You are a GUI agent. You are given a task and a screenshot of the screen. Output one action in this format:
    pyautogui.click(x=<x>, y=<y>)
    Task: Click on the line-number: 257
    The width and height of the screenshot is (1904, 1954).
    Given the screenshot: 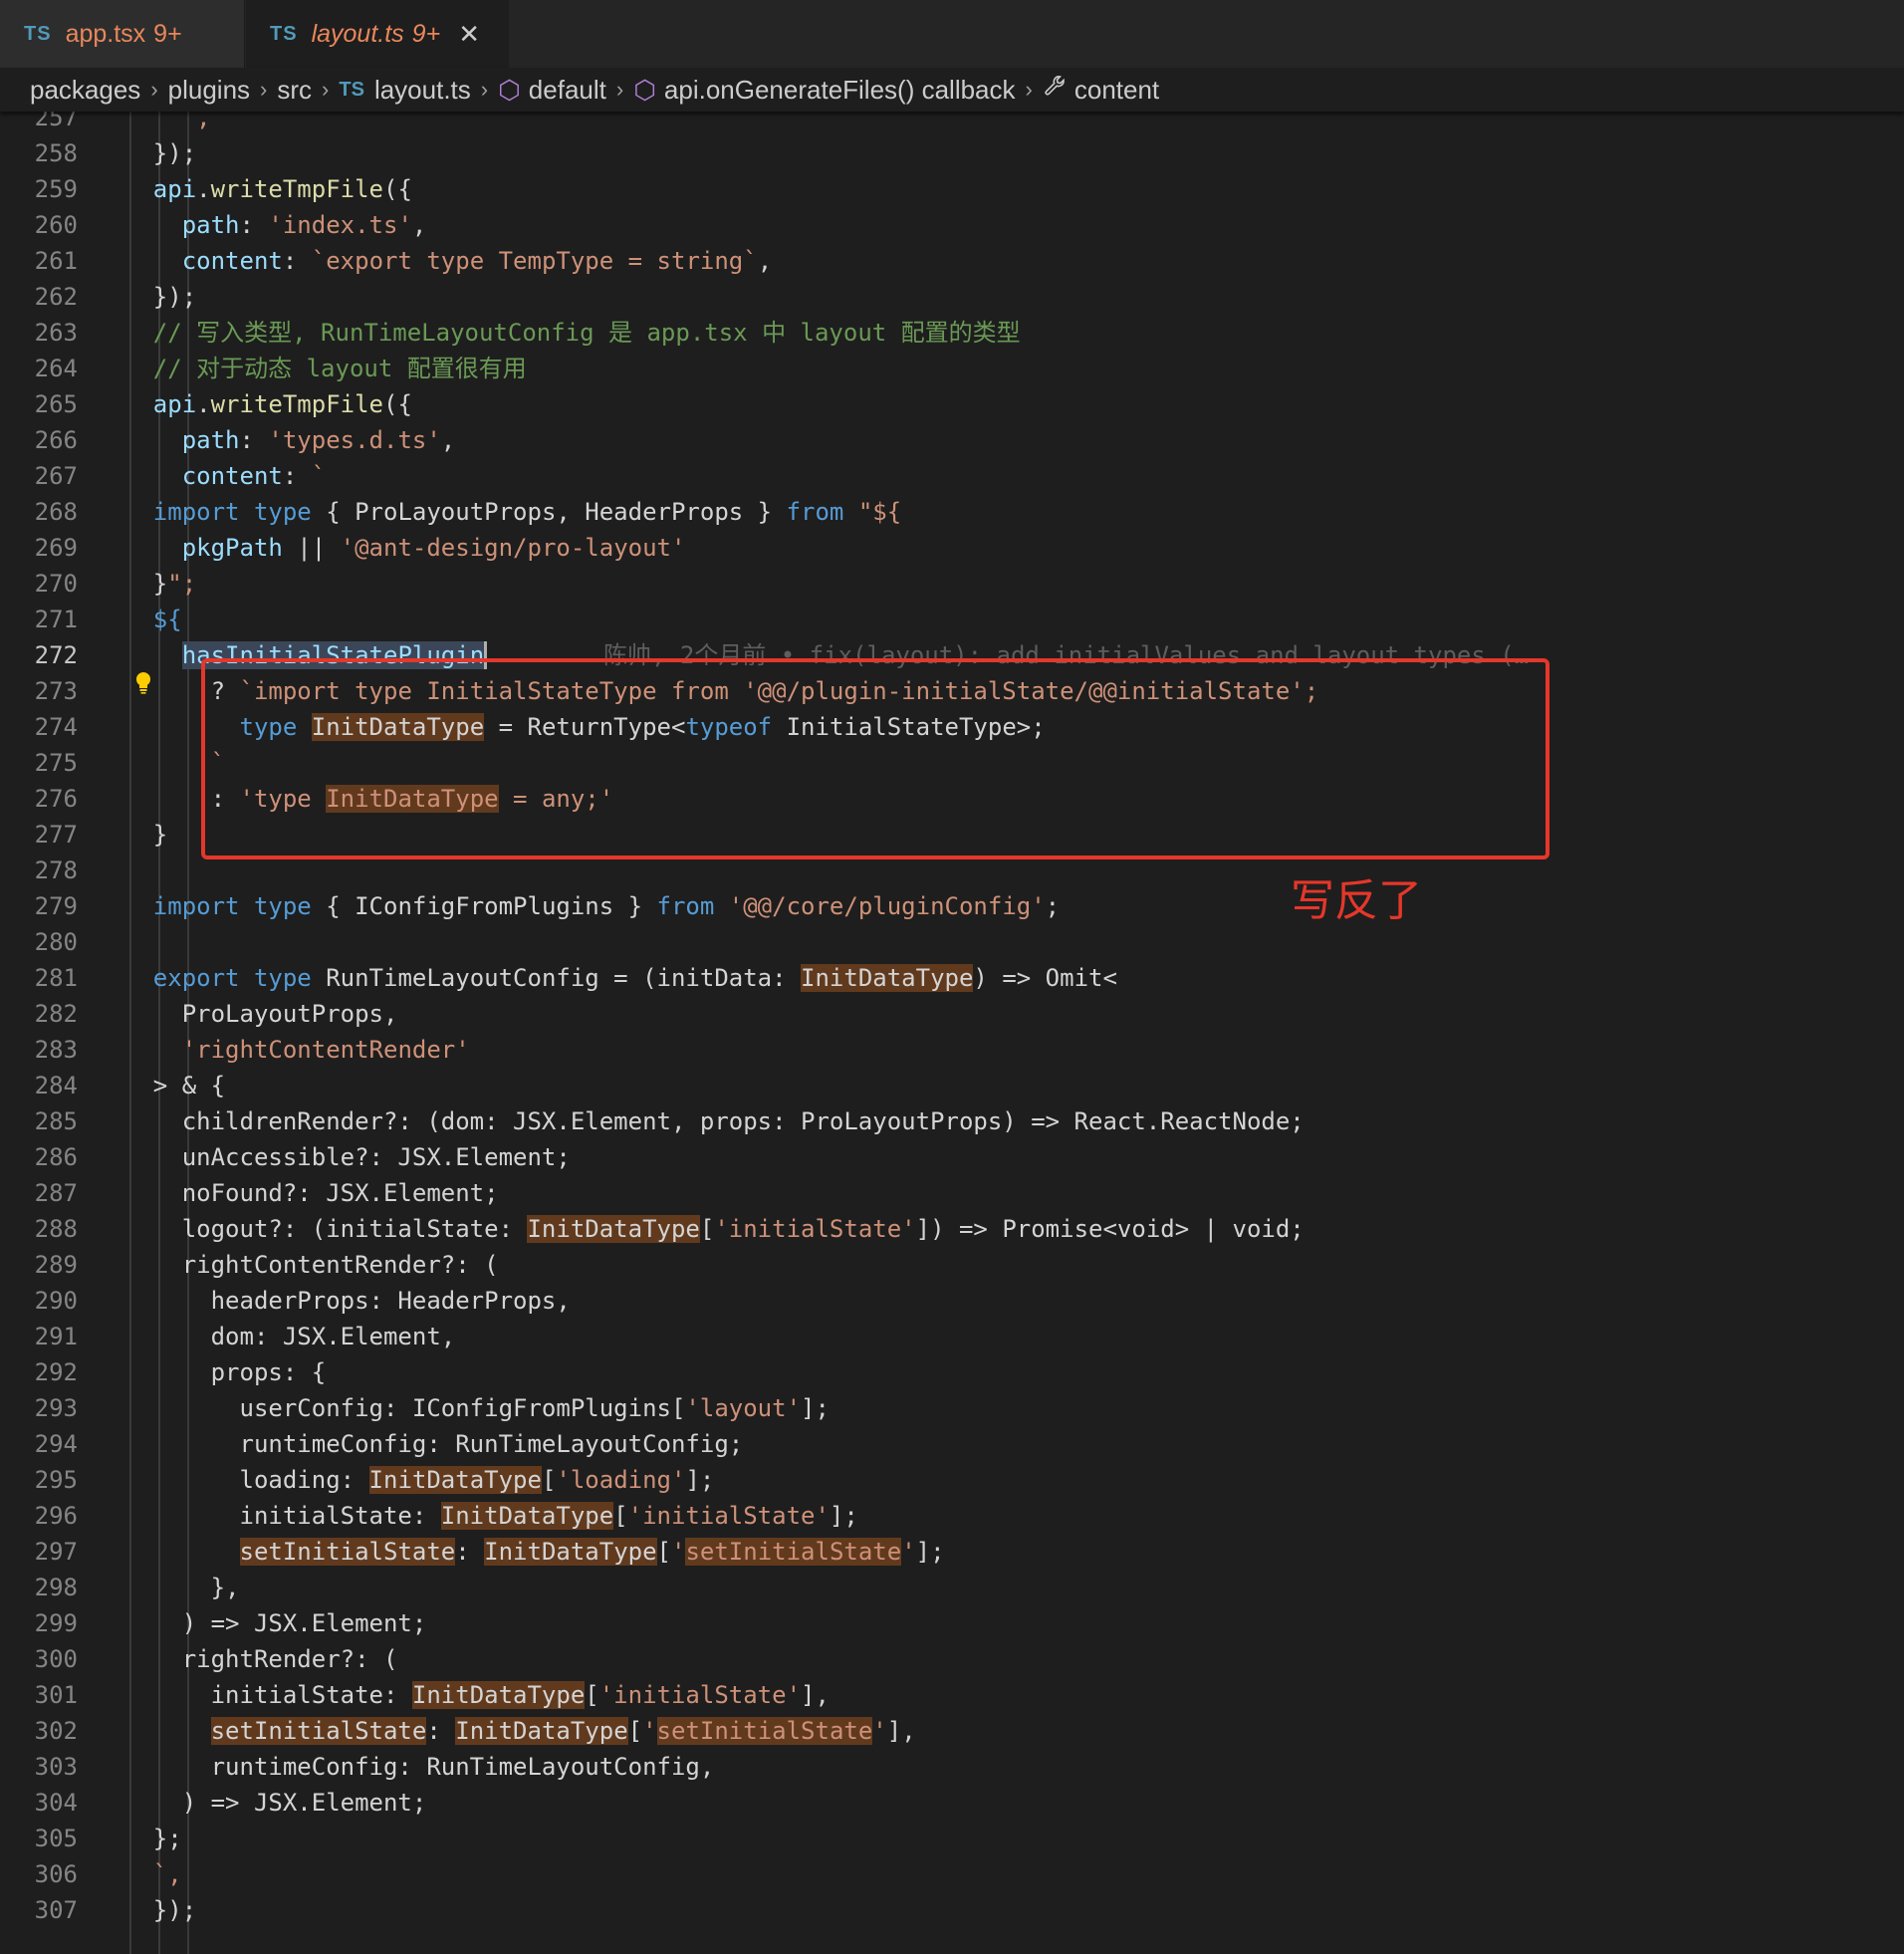 What is the action you would take?
    pyautogui.click(x=56, y=121)
    